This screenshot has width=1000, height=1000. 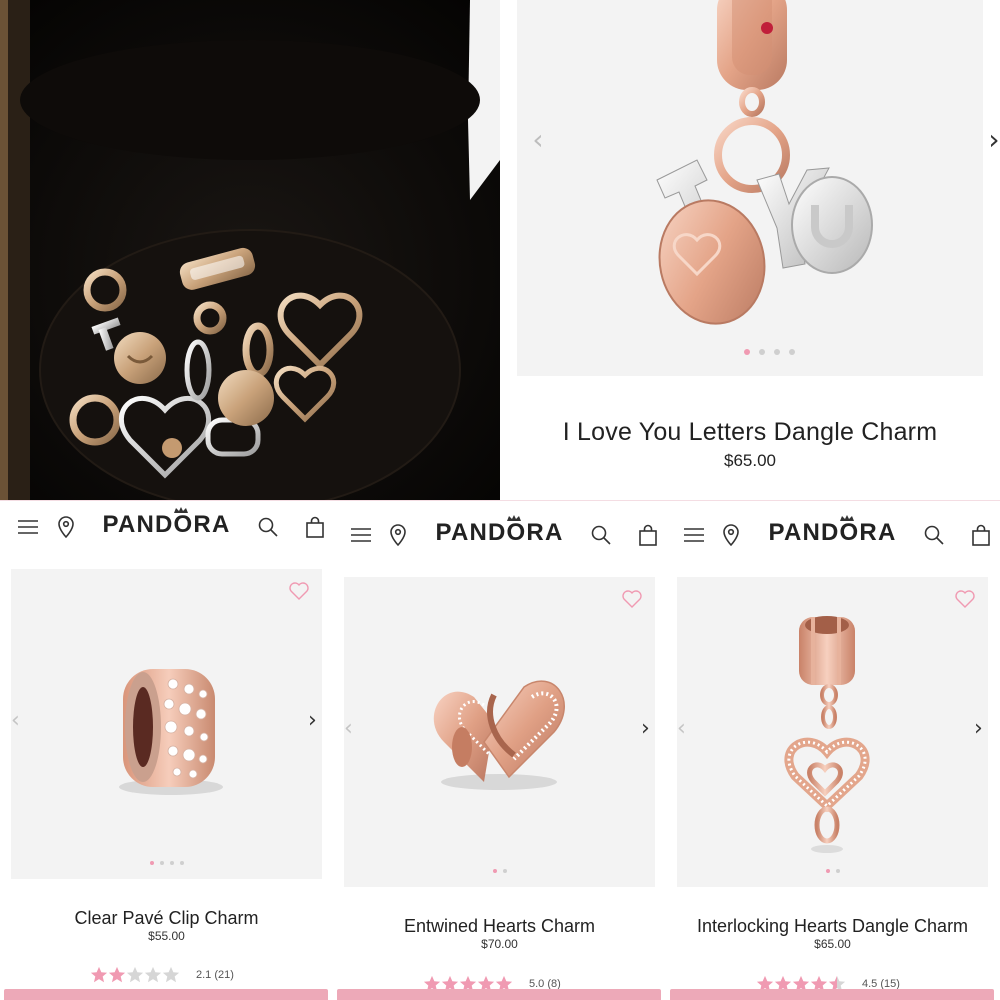 I want to click on hero-next-arrow: ›, so click(x=992, y=140).